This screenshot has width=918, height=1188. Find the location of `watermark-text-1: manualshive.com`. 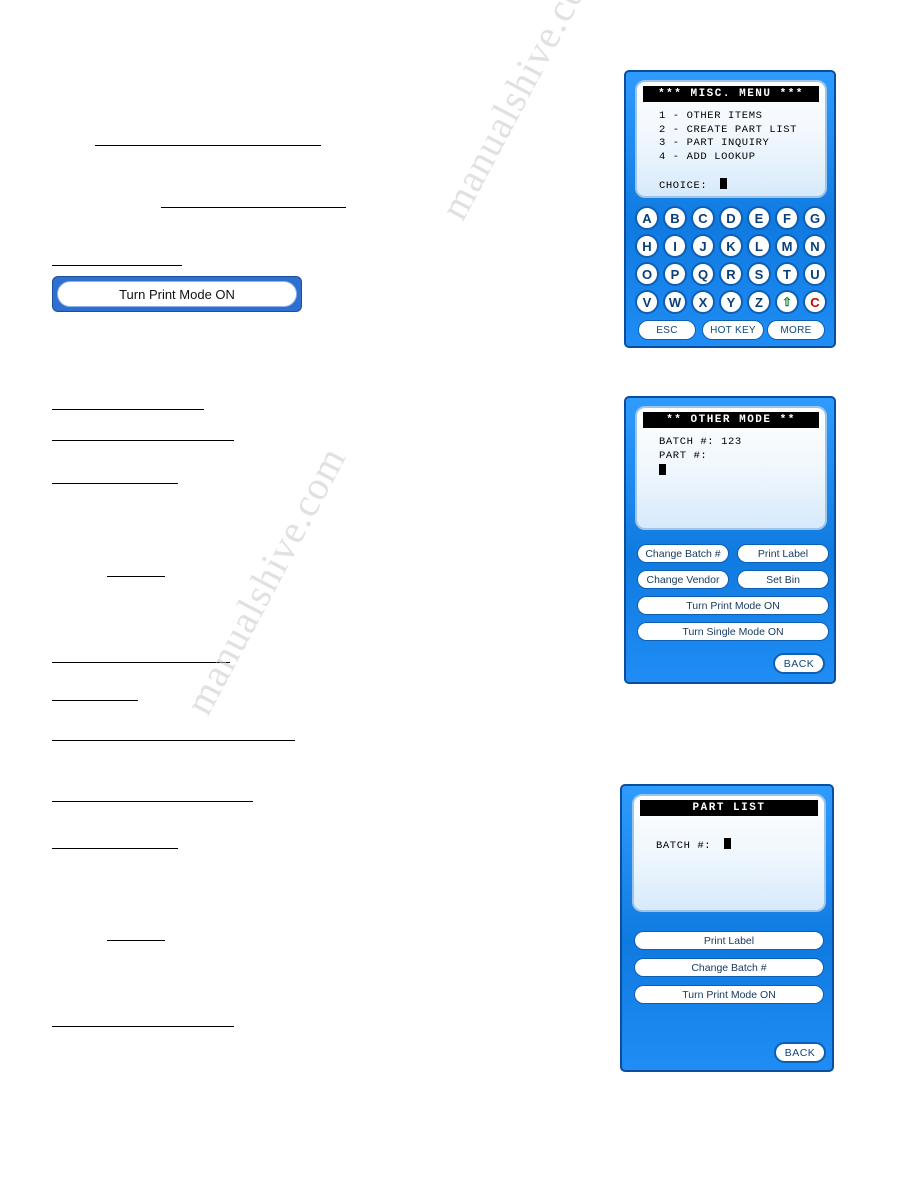

watermark-text-1: manualshive.com is located at coordinates (520, 113).